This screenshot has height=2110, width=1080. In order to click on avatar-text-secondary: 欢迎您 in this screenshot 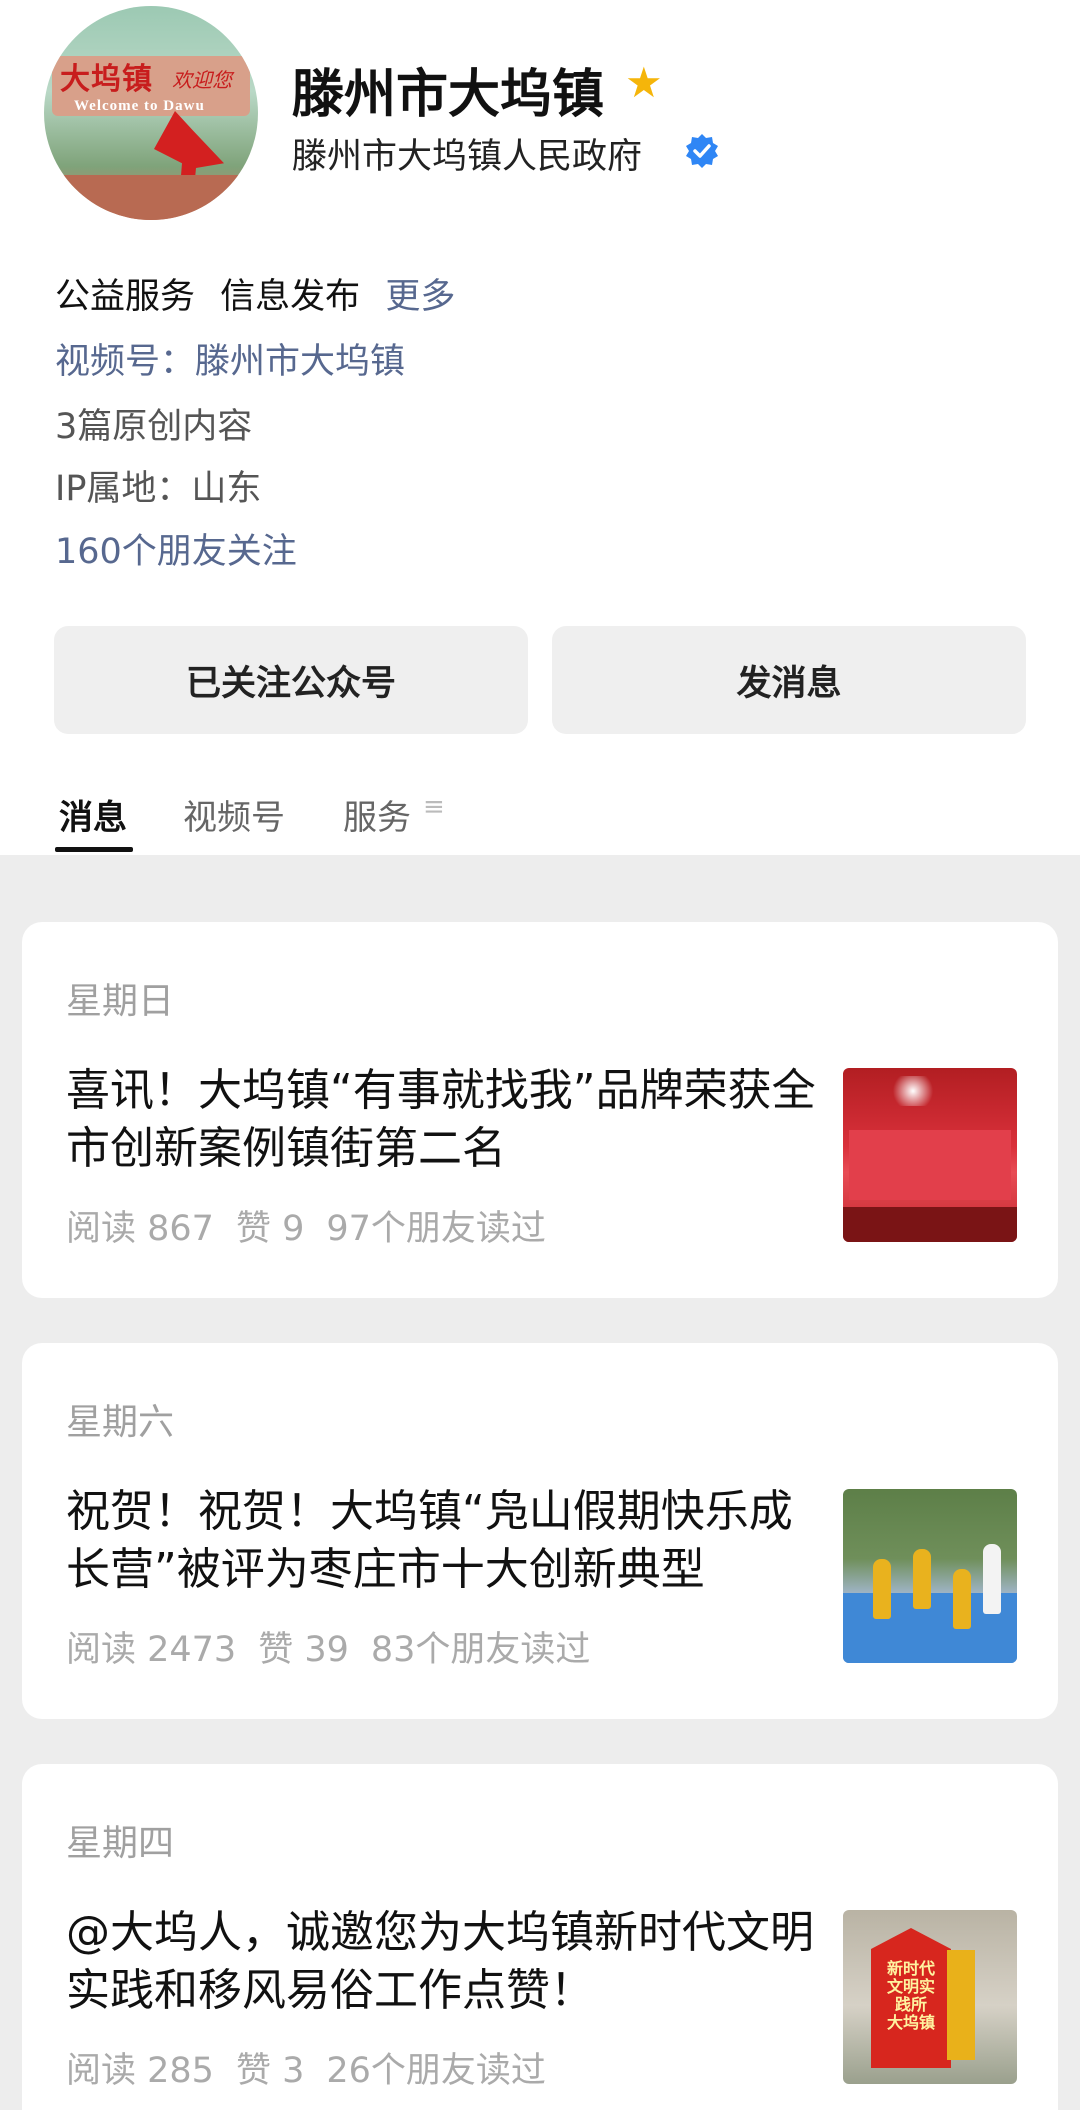, I will do `click(202, 80)`.